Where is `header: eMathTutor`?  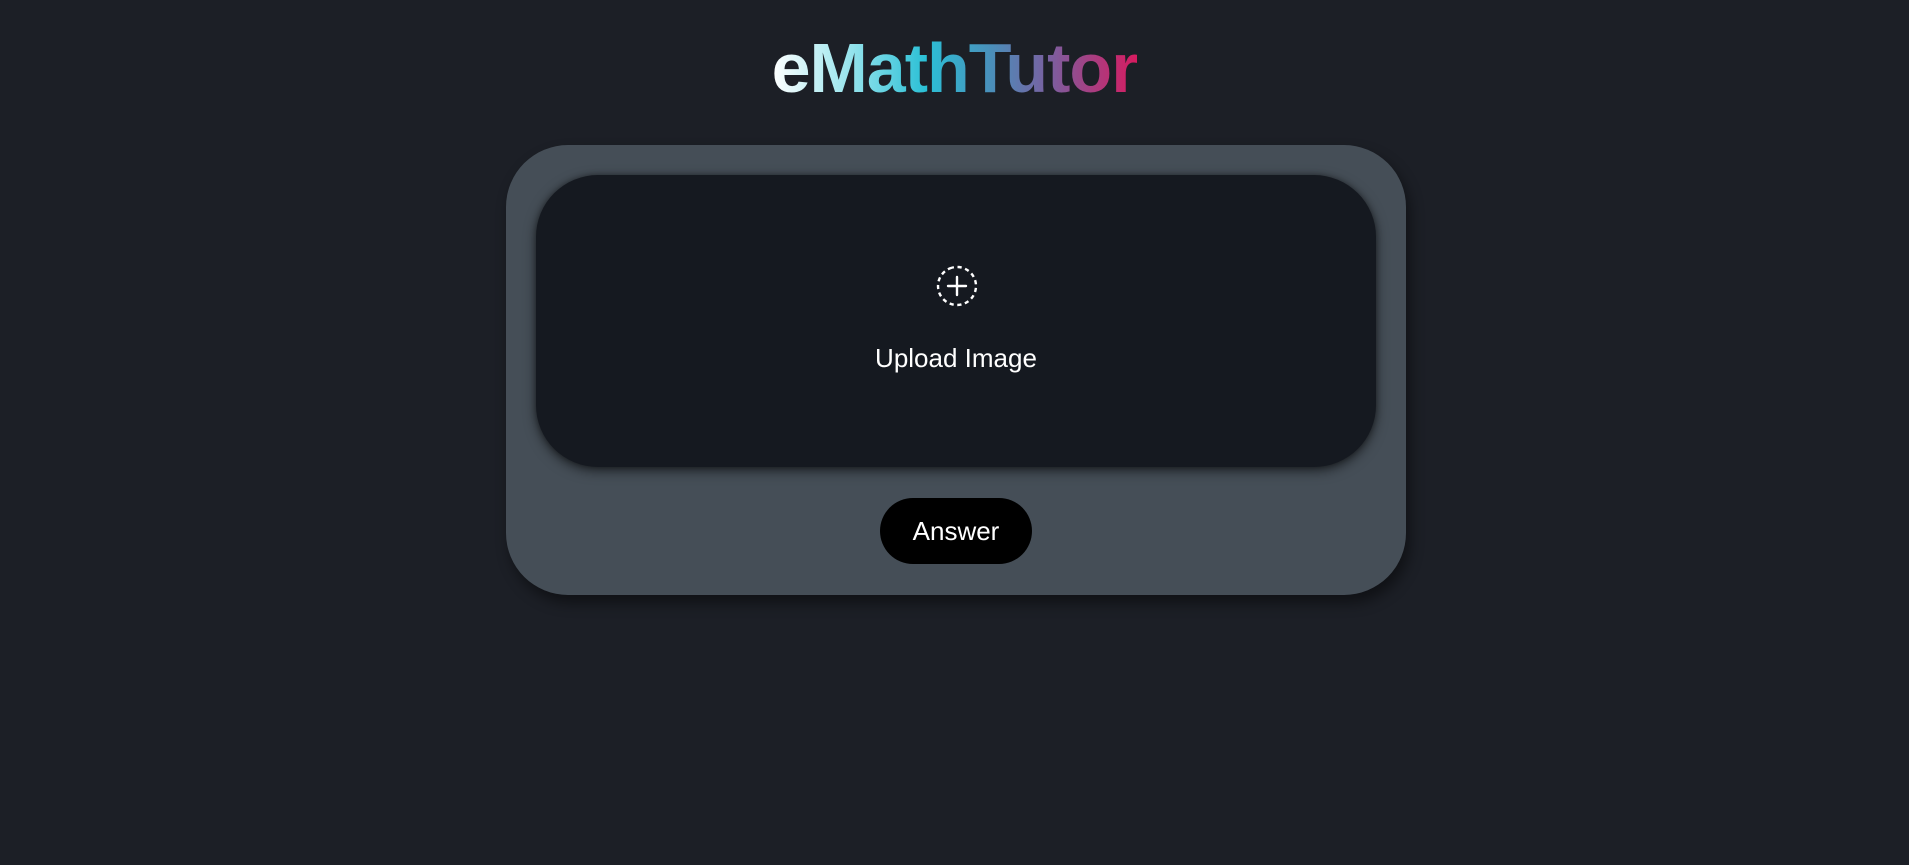
header: eMathTutor is located at coordinates (954, 68).